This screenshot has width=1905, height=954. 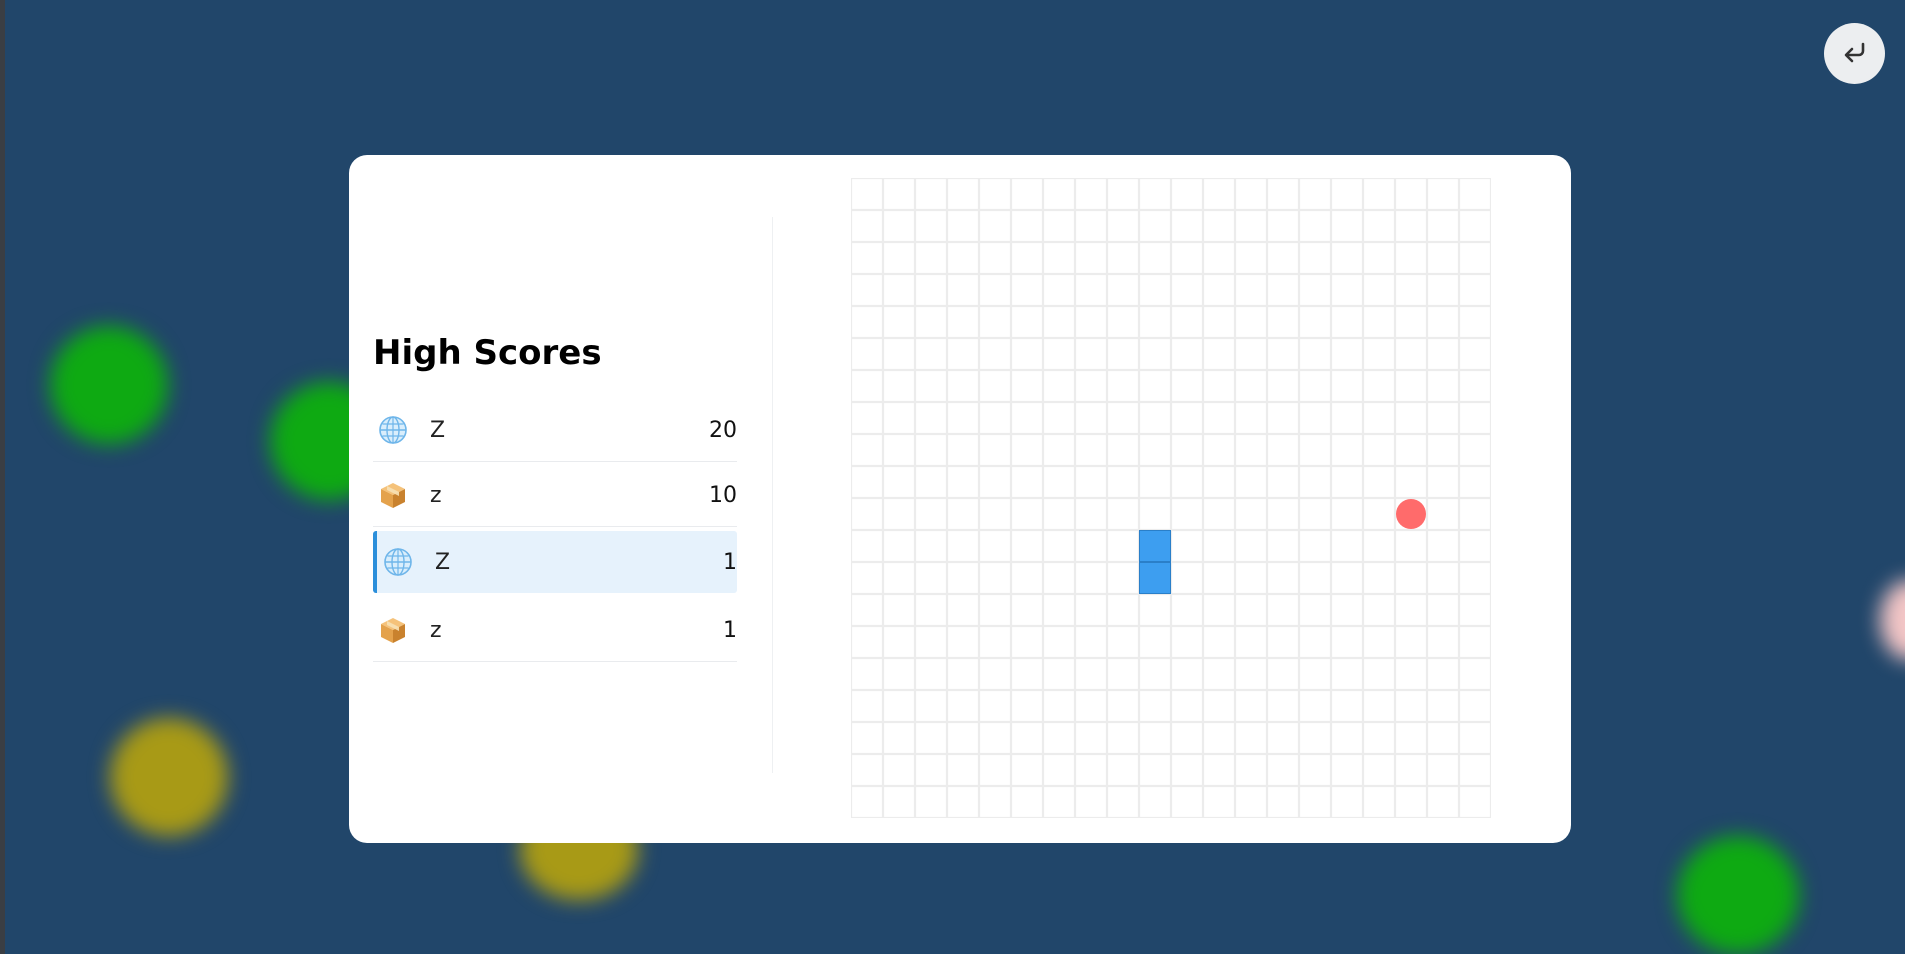 I want to click on high-scores-title: High Scores, so click(x=487, y=353).